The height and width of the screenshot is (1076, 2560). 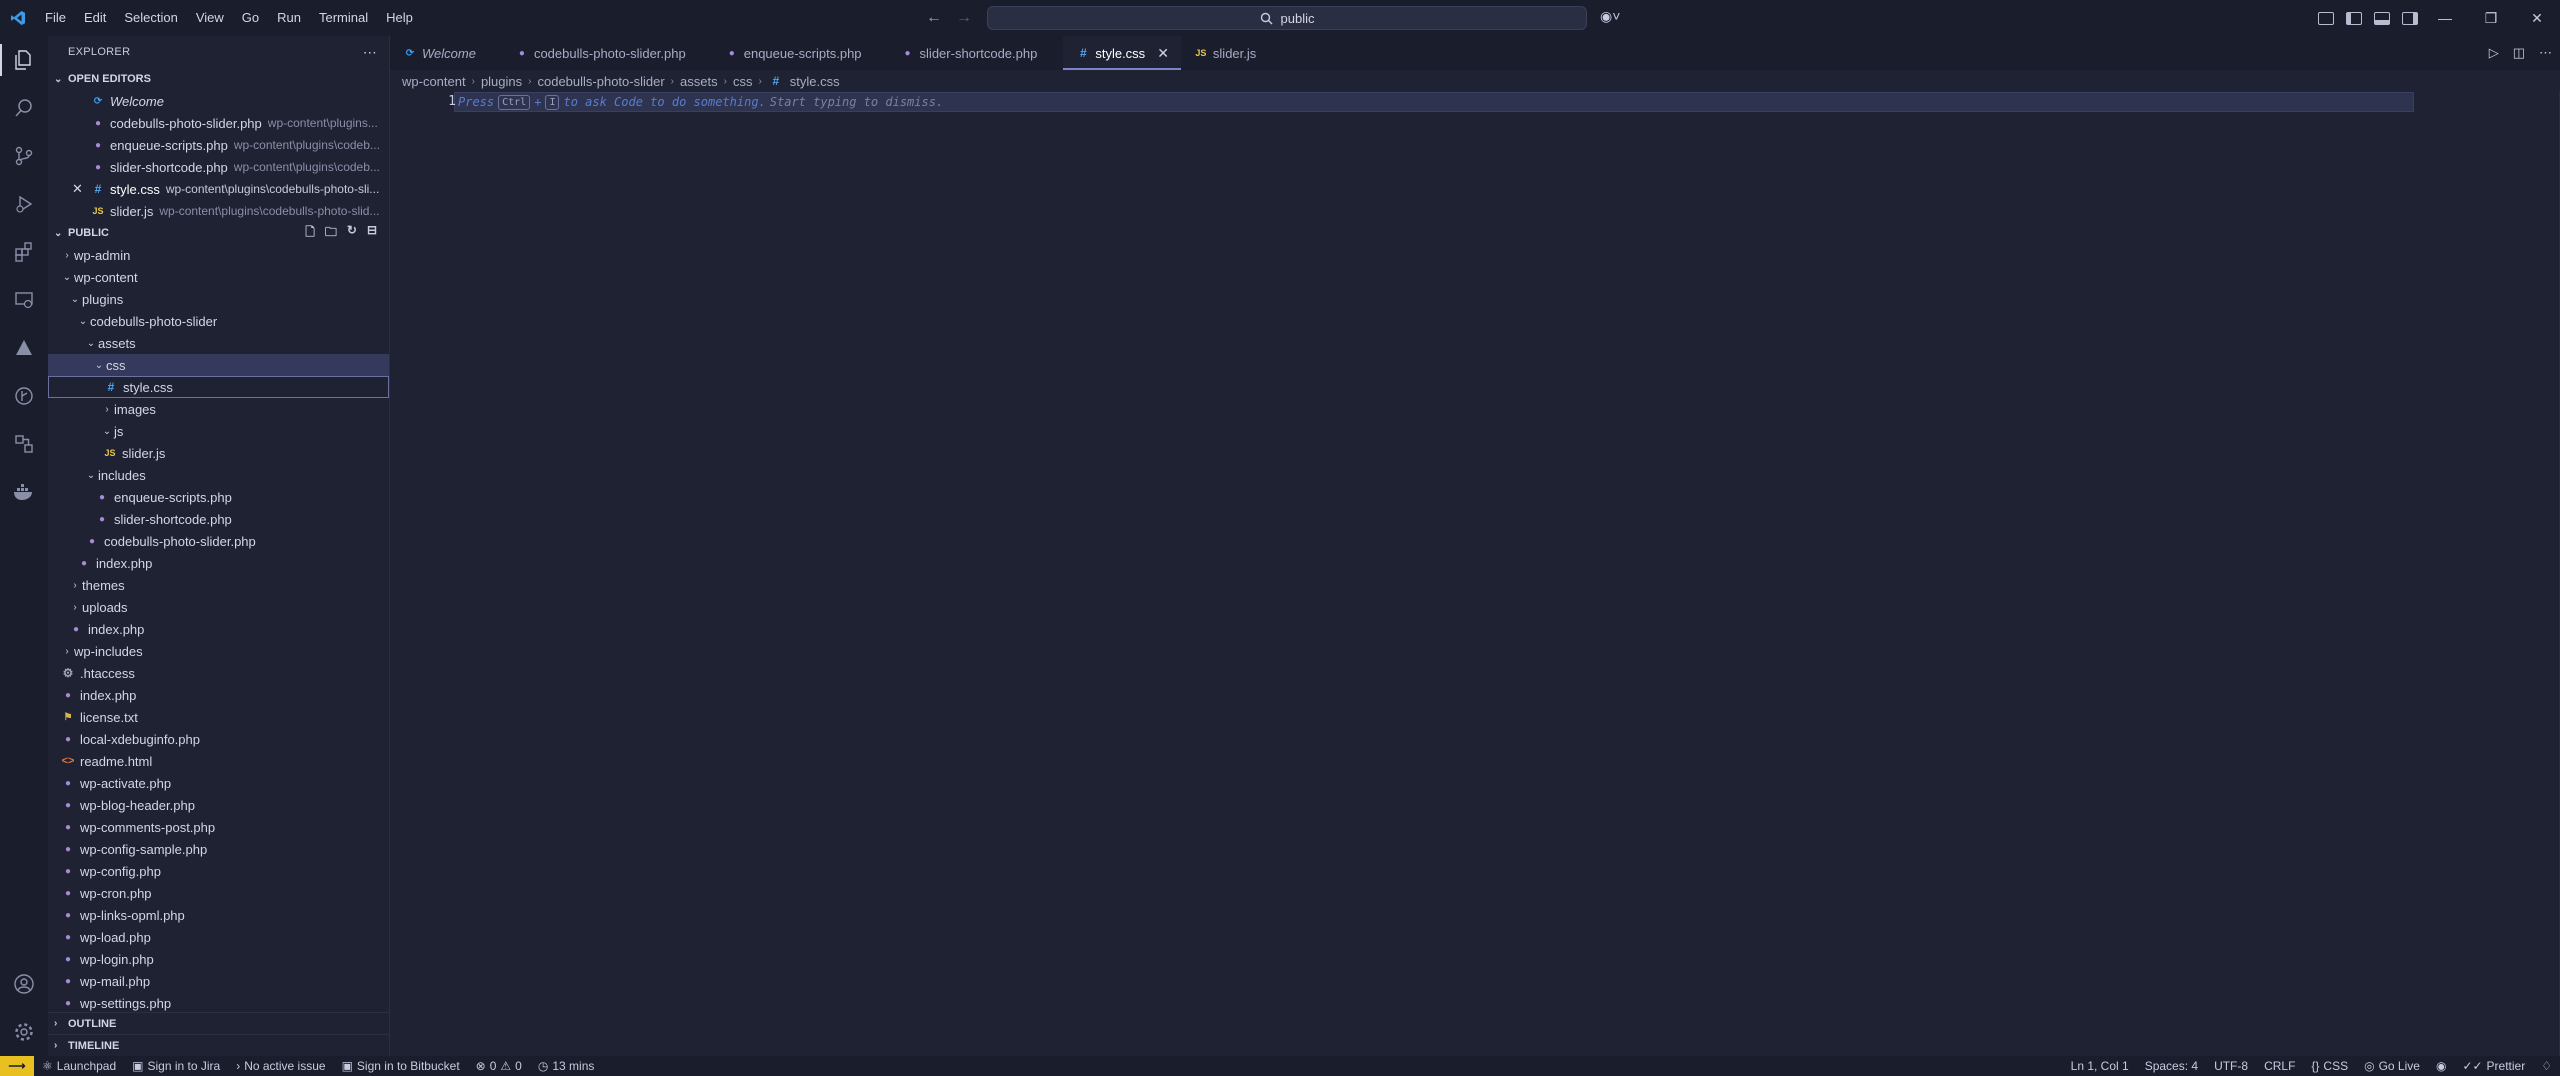 I want to click on run-icon: ▷, so click(x=2494, y=53).